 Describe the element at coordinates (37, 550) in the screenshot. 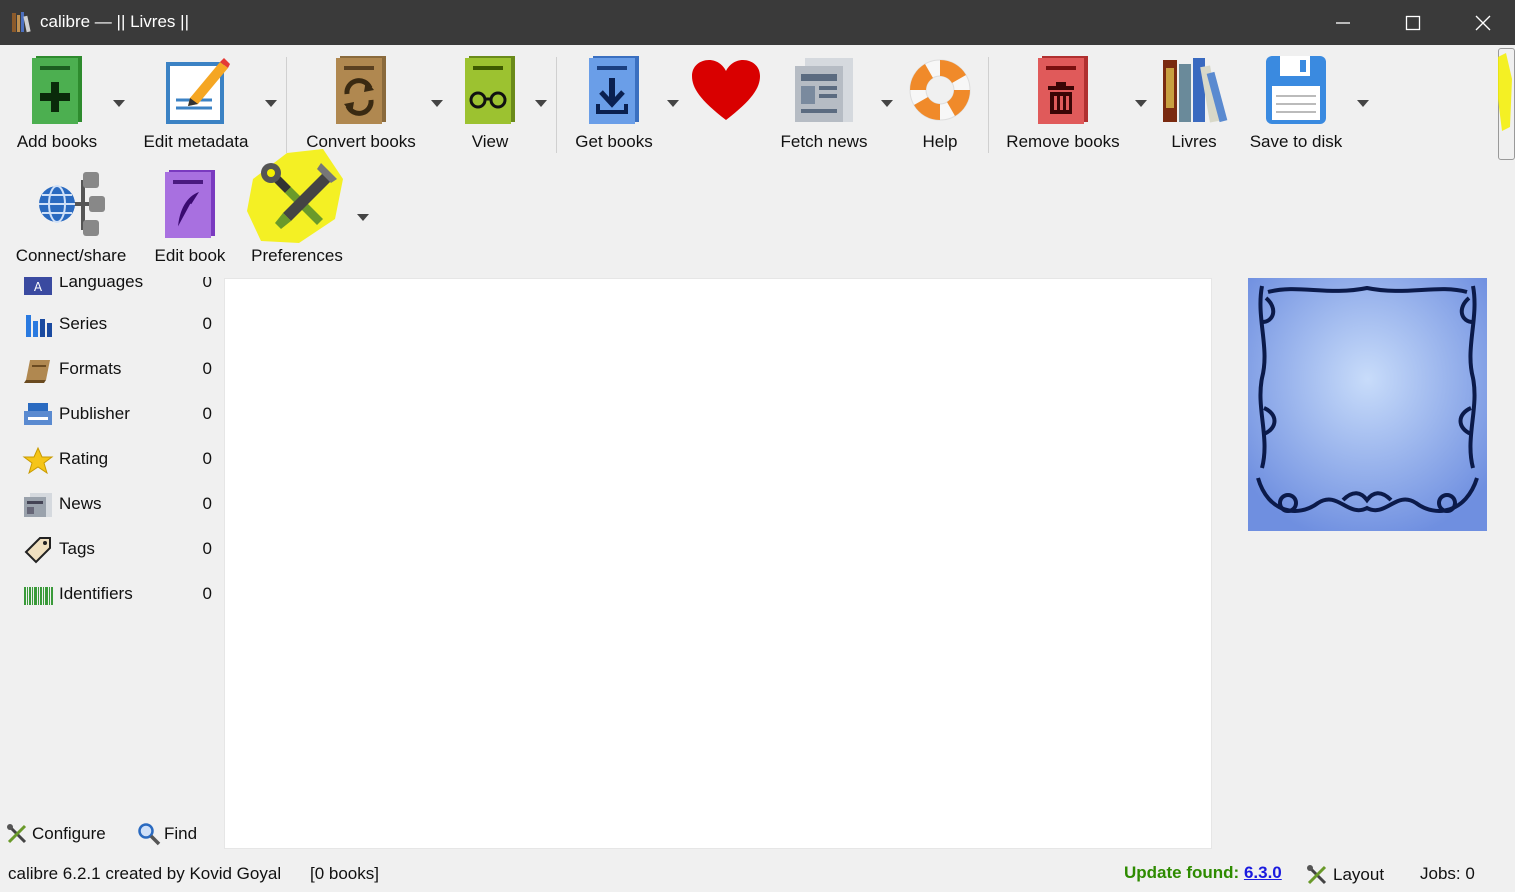

I see `tag-icon` at that location.